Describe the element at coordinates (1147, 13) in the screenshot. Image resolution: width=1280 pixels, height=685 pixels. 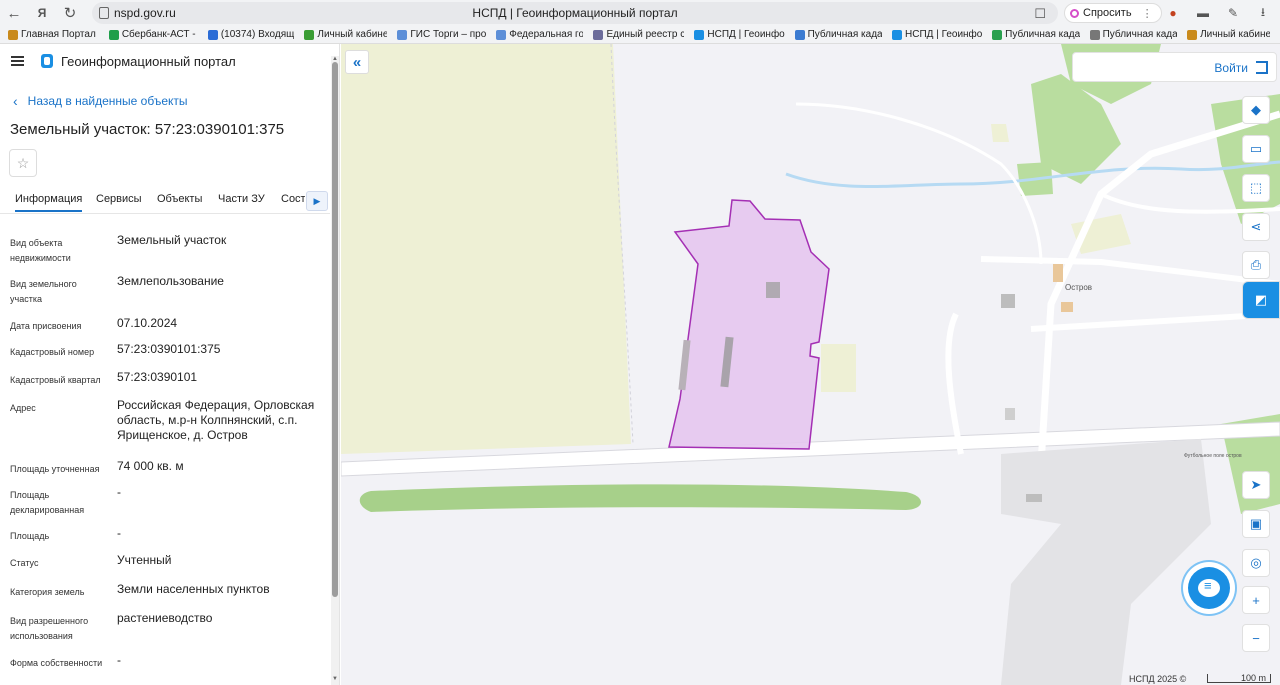
I see `more-icon: ⋮` at that location.